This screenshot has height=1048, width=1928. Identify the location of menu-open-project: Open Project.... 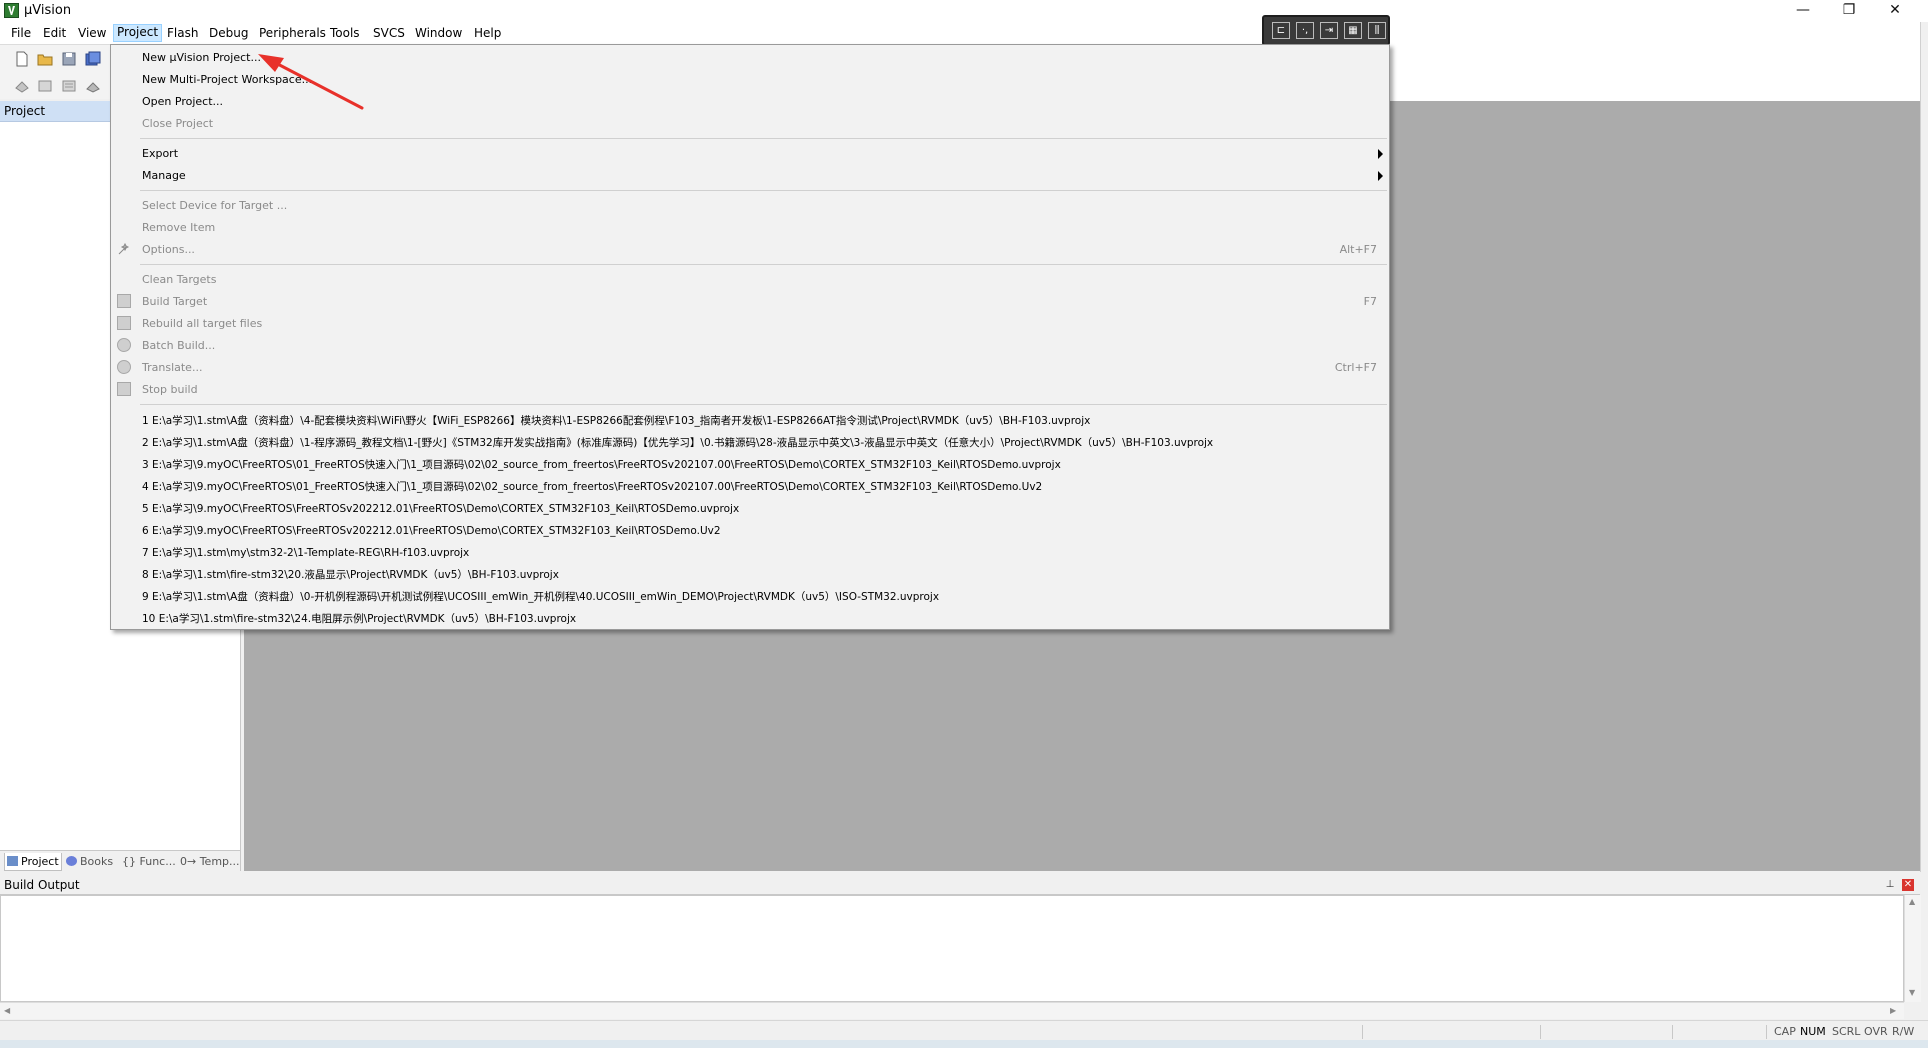
(750, 102).